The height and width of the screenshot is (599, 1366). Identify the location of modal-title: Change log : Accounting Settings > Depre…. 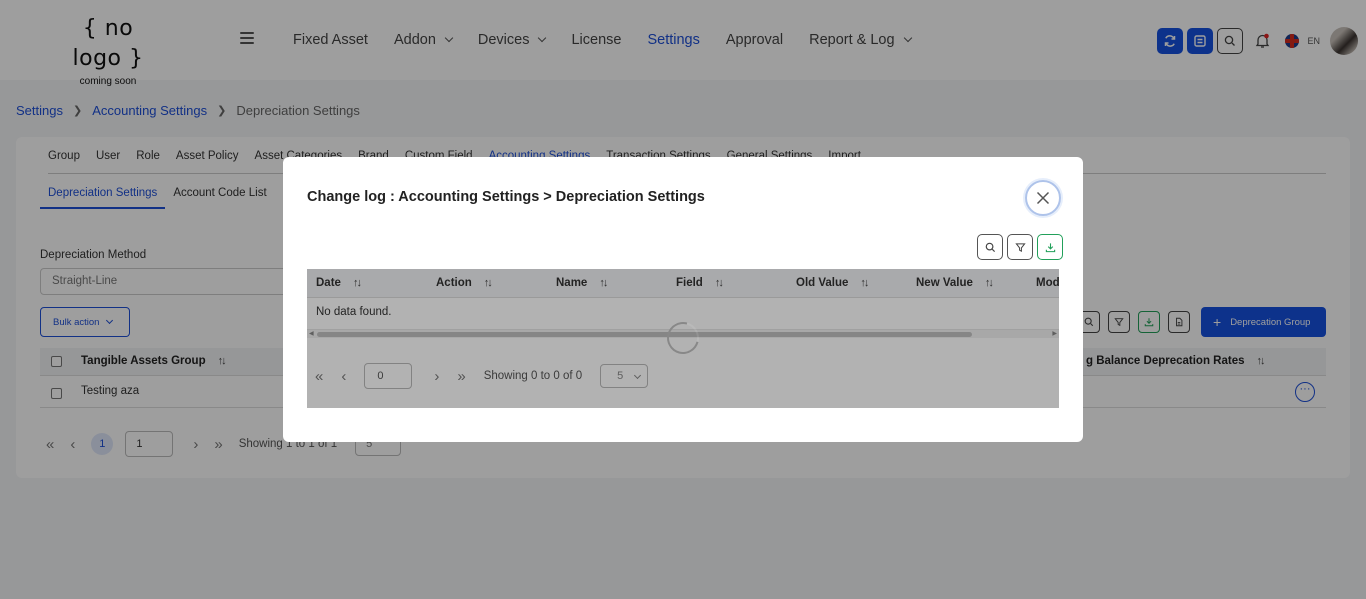
(506, 197).